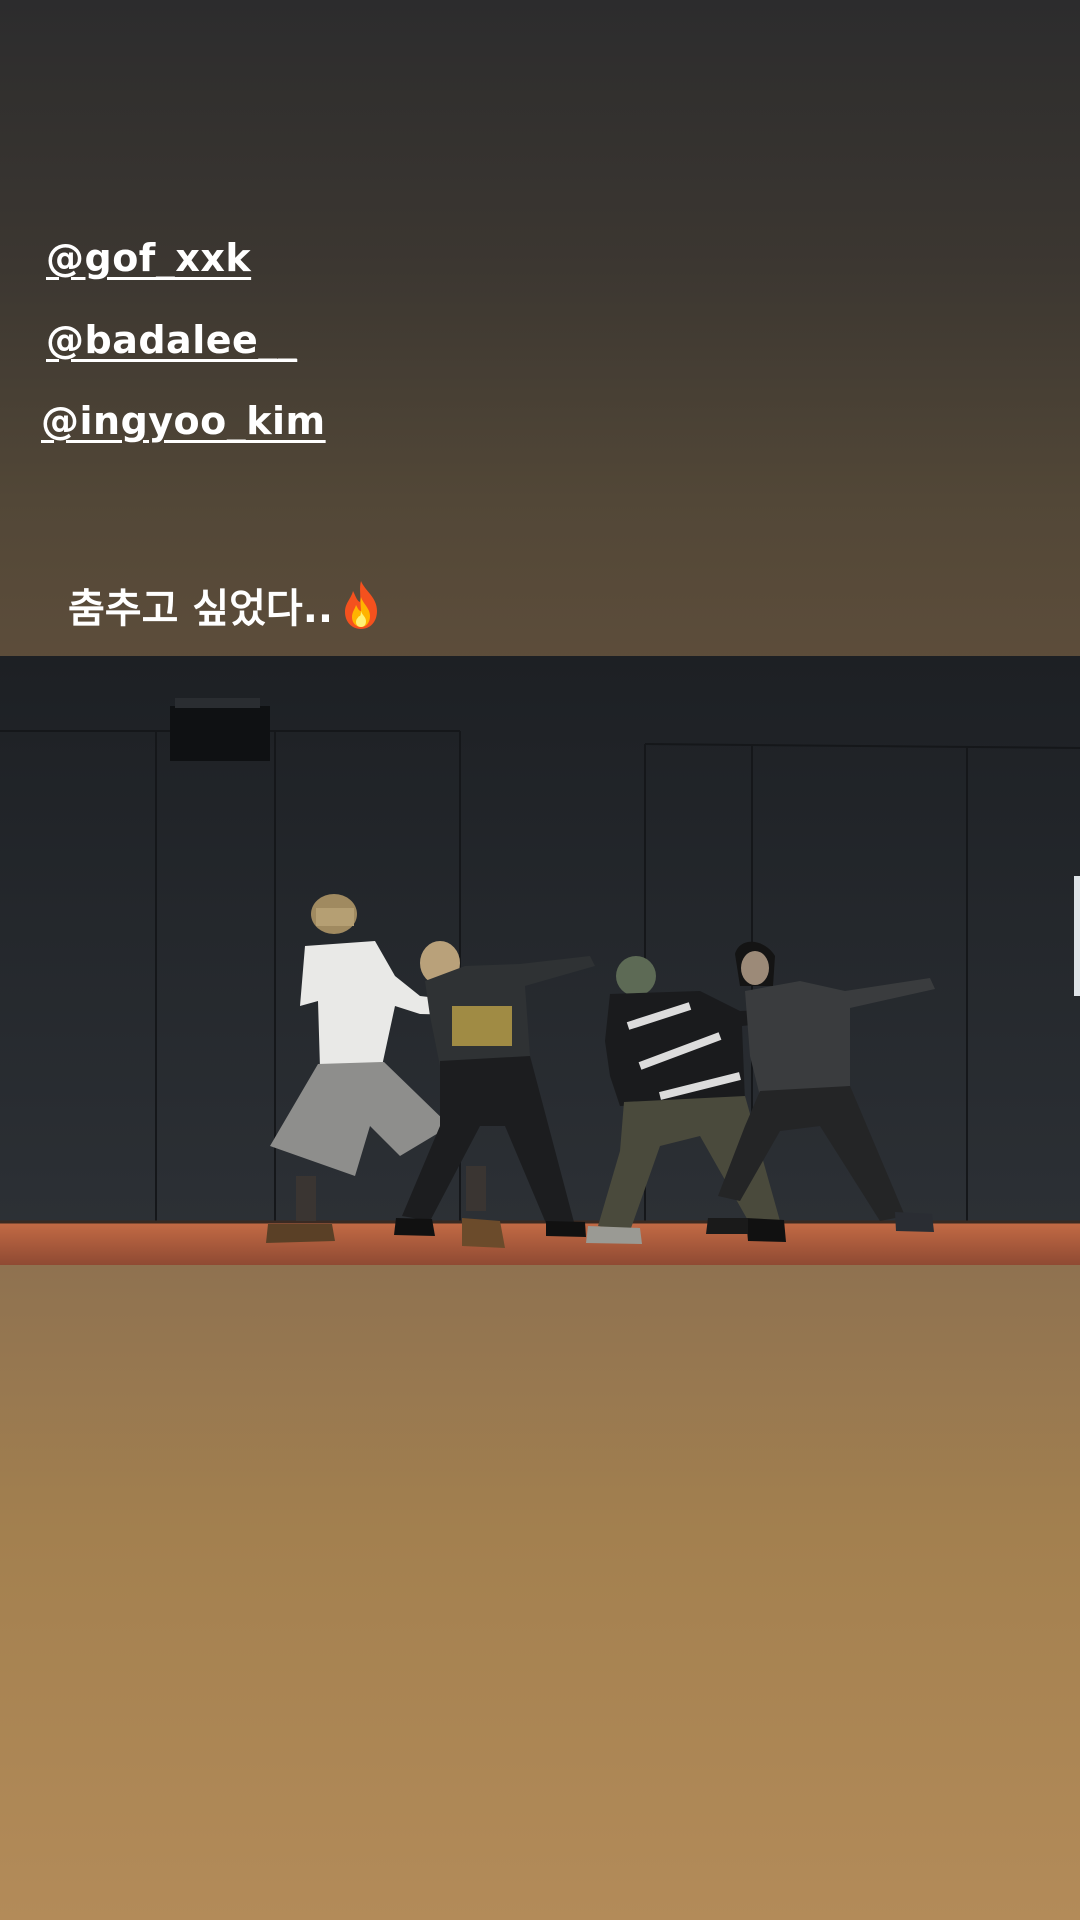 This screenshot has height=1920, width=1080. I want to click on fire-icon, so click(361, 605).